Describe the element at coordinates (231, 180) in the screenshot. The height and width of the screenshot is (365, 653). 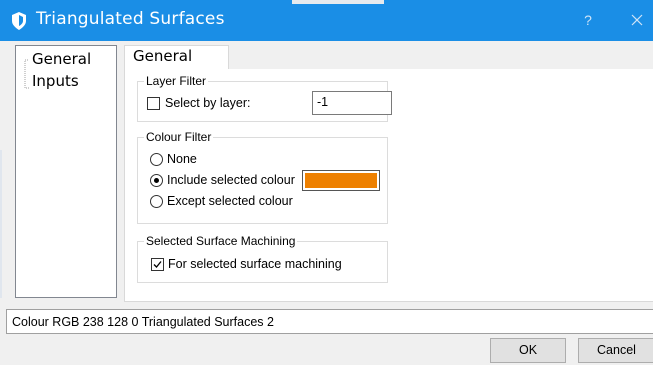
I see `radio-include-label: Include selected colour` at that location.